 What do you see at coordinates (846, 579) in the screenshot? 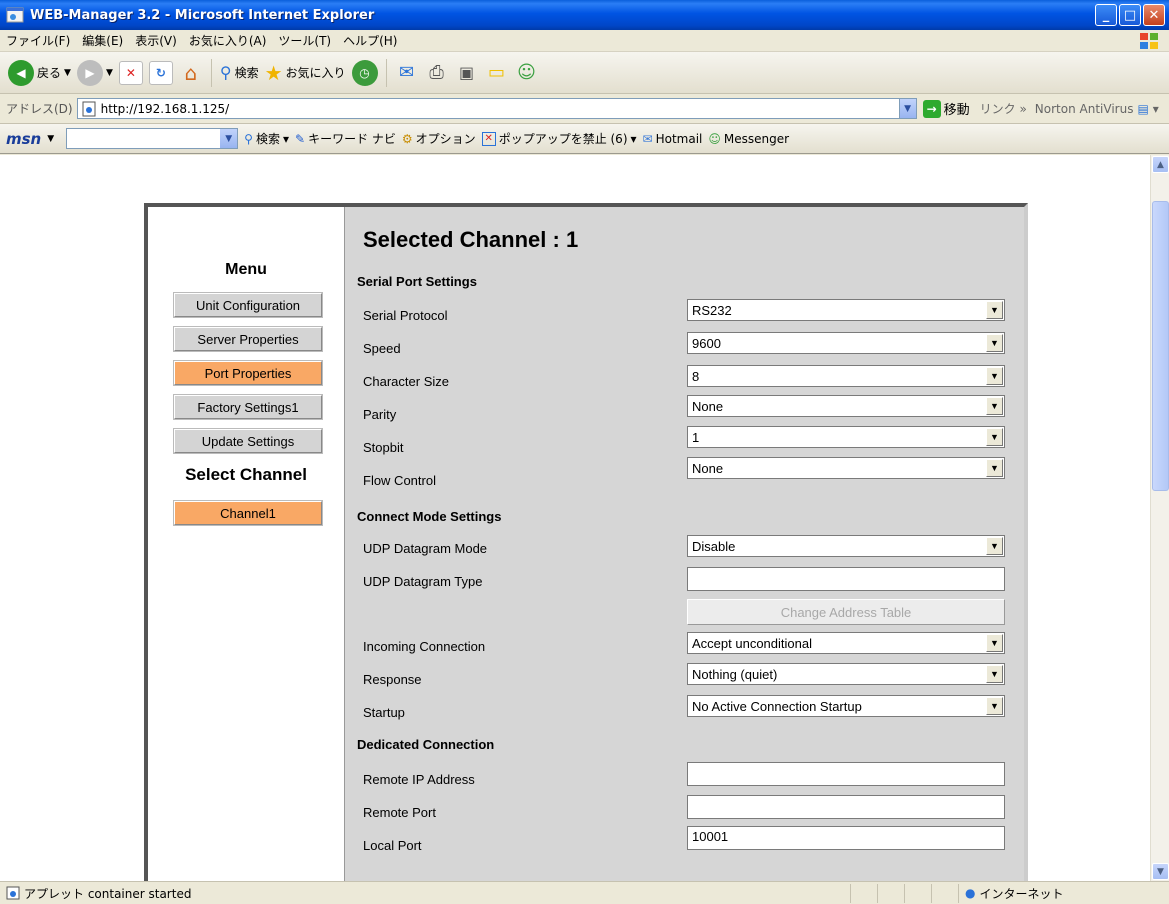
I see `udp-type-input` at bounding box center [846, 579].